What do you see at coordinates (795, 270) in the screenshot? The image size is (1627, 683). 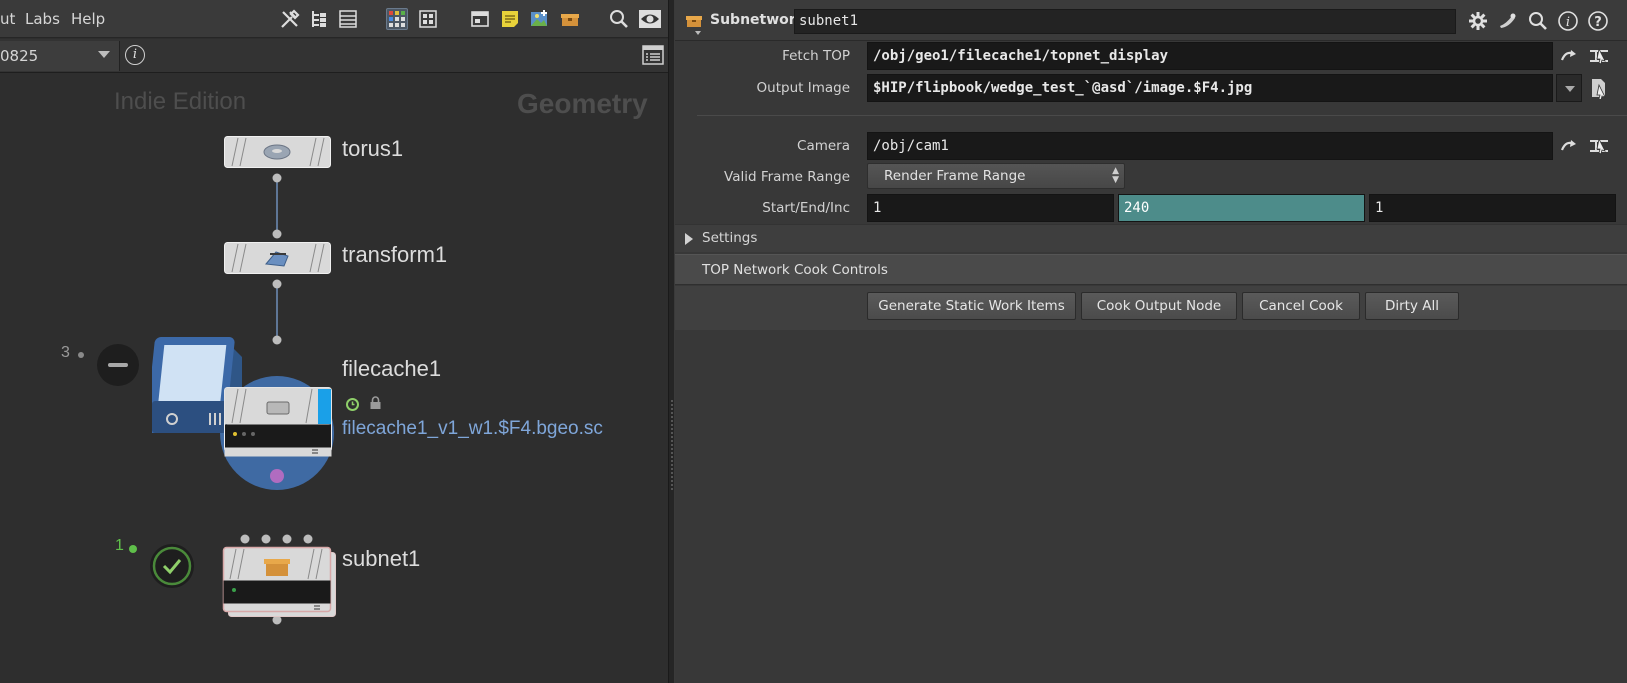 I see `cook-controls-label: TOP Network Cook Controls` at bounding box center [795, 270].